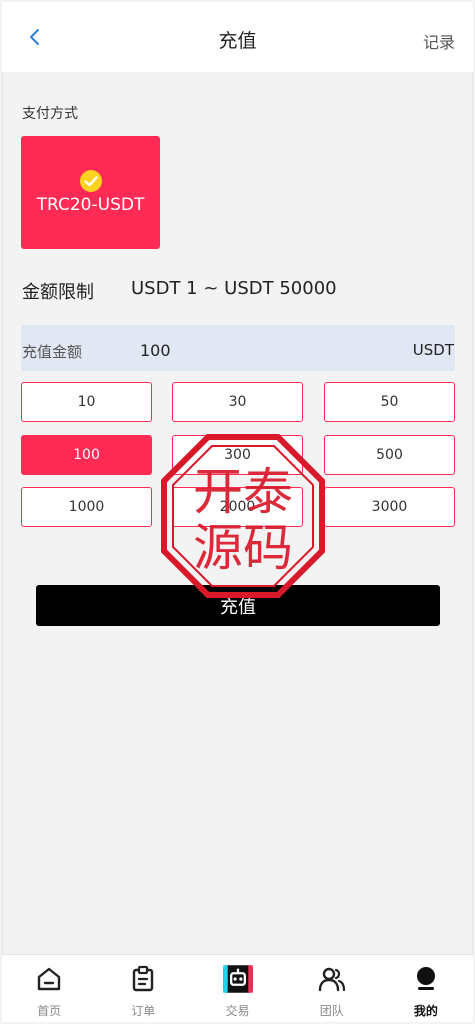 The height and width of the screenshot is (1024, 475). I want to click on preset-amount-button: 300, so click(237, 455).